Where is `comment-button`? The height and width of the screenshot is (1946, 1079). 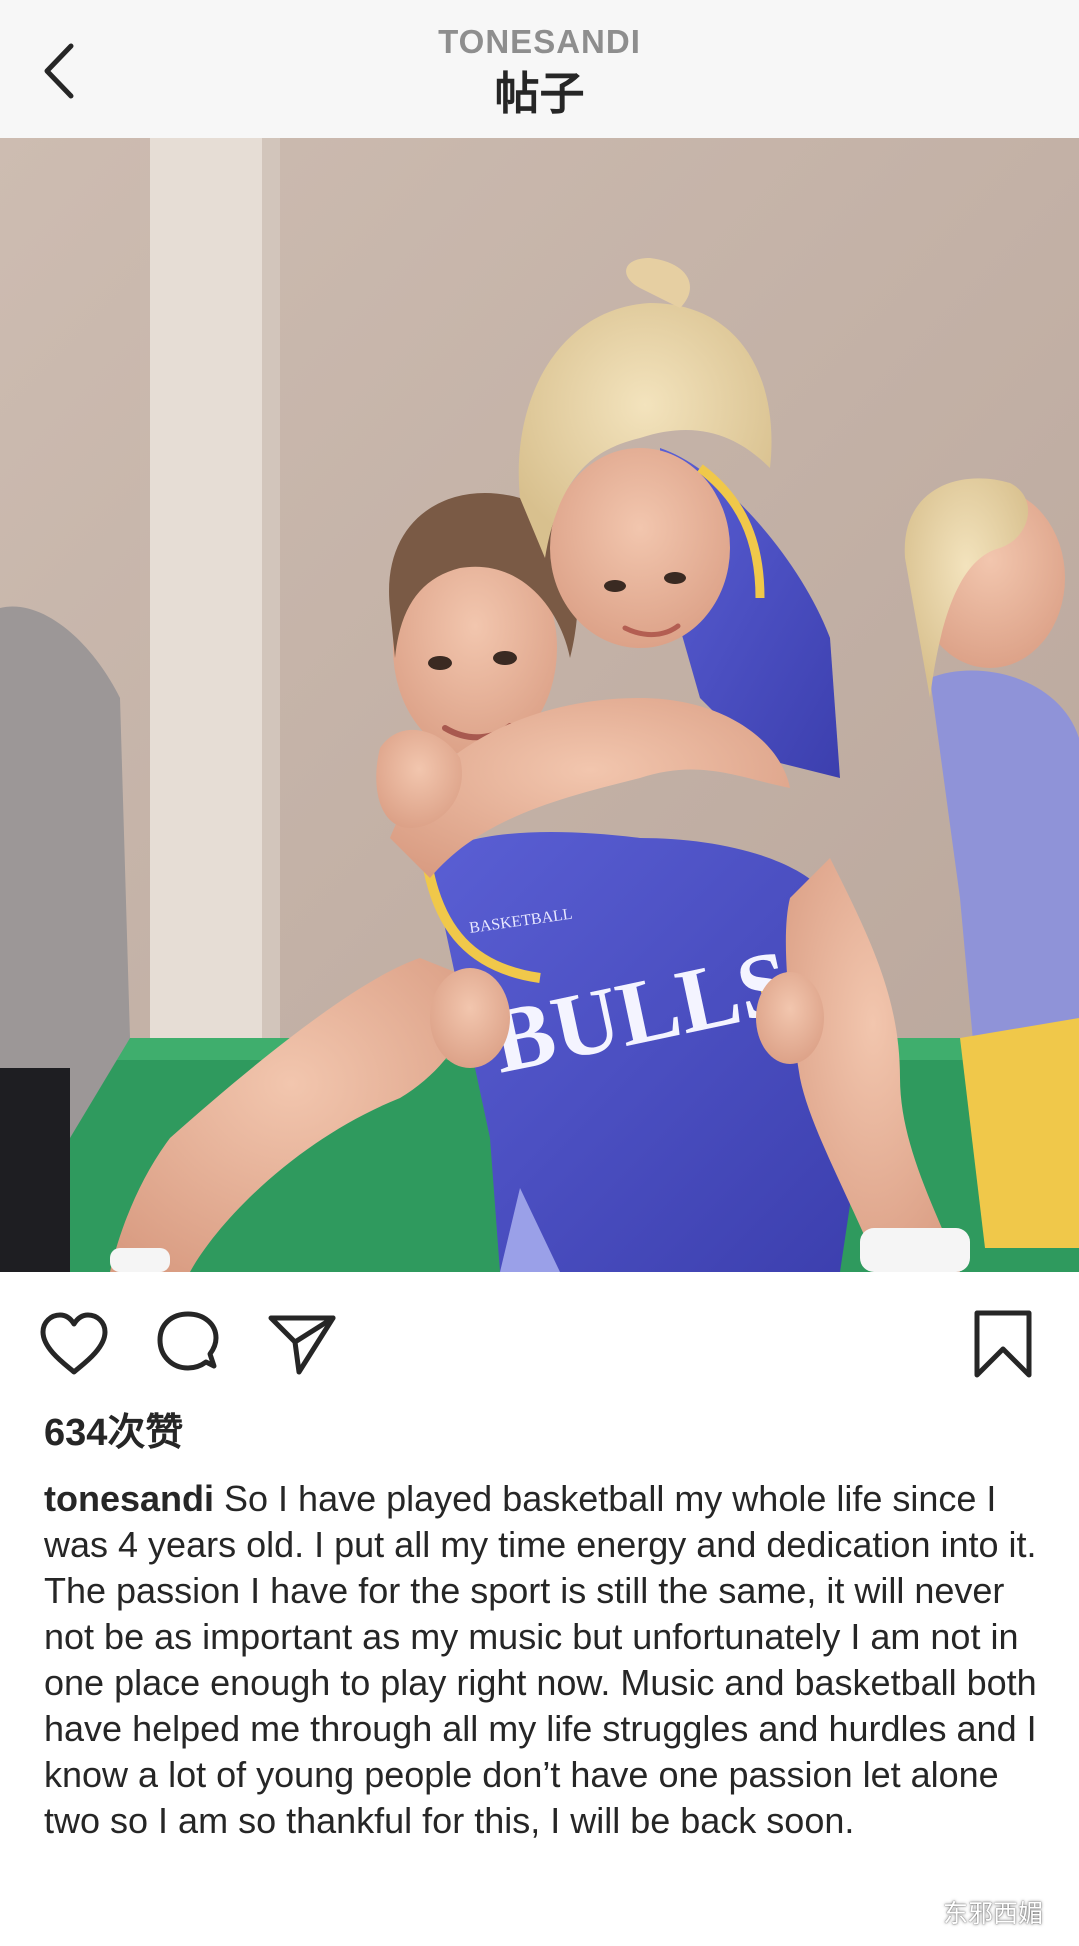 comment-button is located at coordinates (188, 1344).